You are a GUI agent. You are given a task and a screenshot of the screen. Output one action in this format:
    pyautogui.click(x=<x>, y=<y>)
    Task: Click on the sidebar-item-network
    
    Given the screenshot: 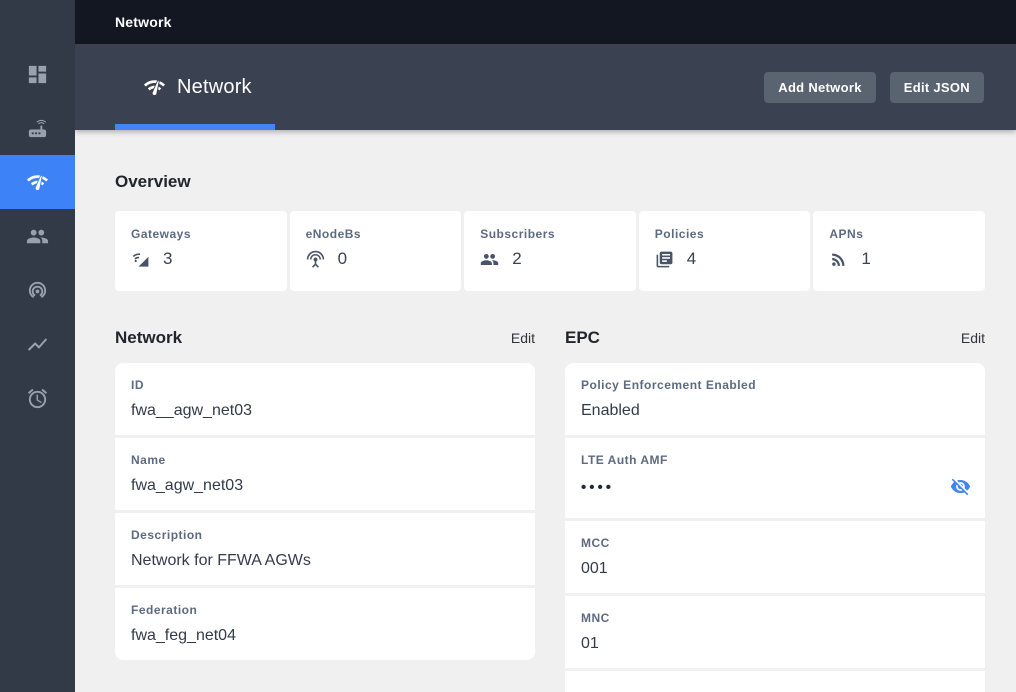 What is the action you would take?
    pyautogui.click(x=37, y=182)
    